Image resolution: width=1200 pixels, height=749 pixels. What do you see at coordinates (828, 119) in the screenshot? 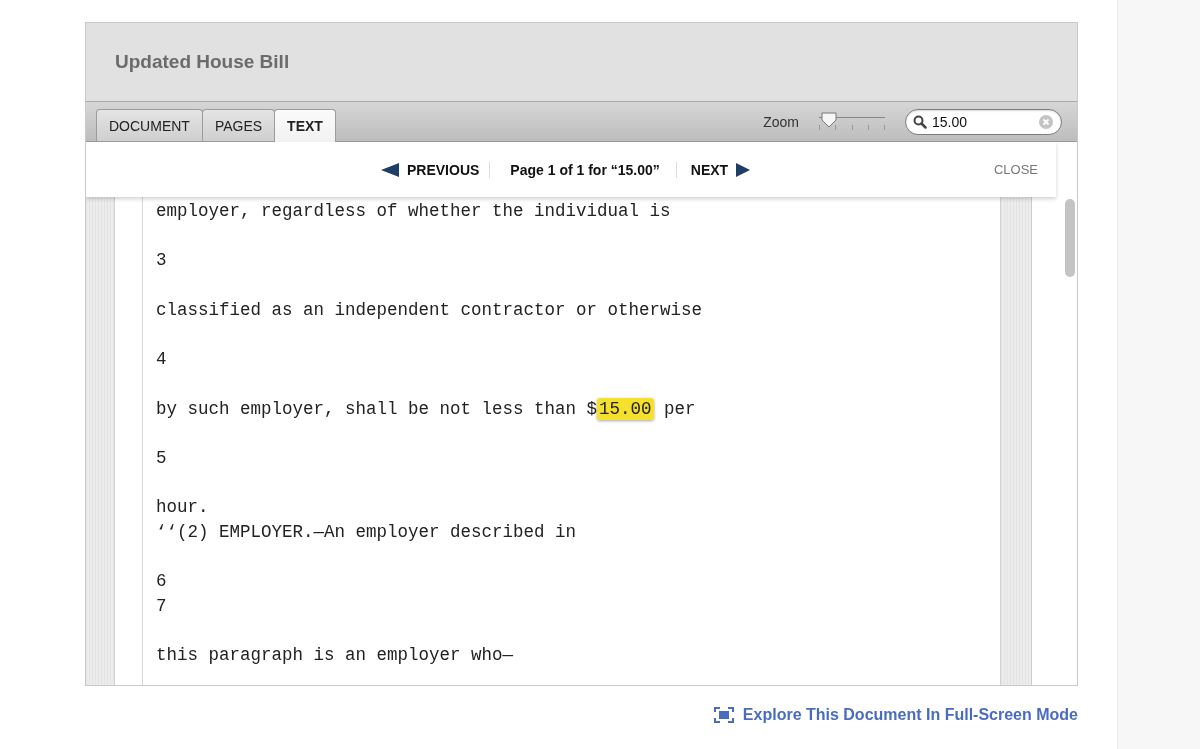
I see `slider-thumb` at bounding box center [828, 119].